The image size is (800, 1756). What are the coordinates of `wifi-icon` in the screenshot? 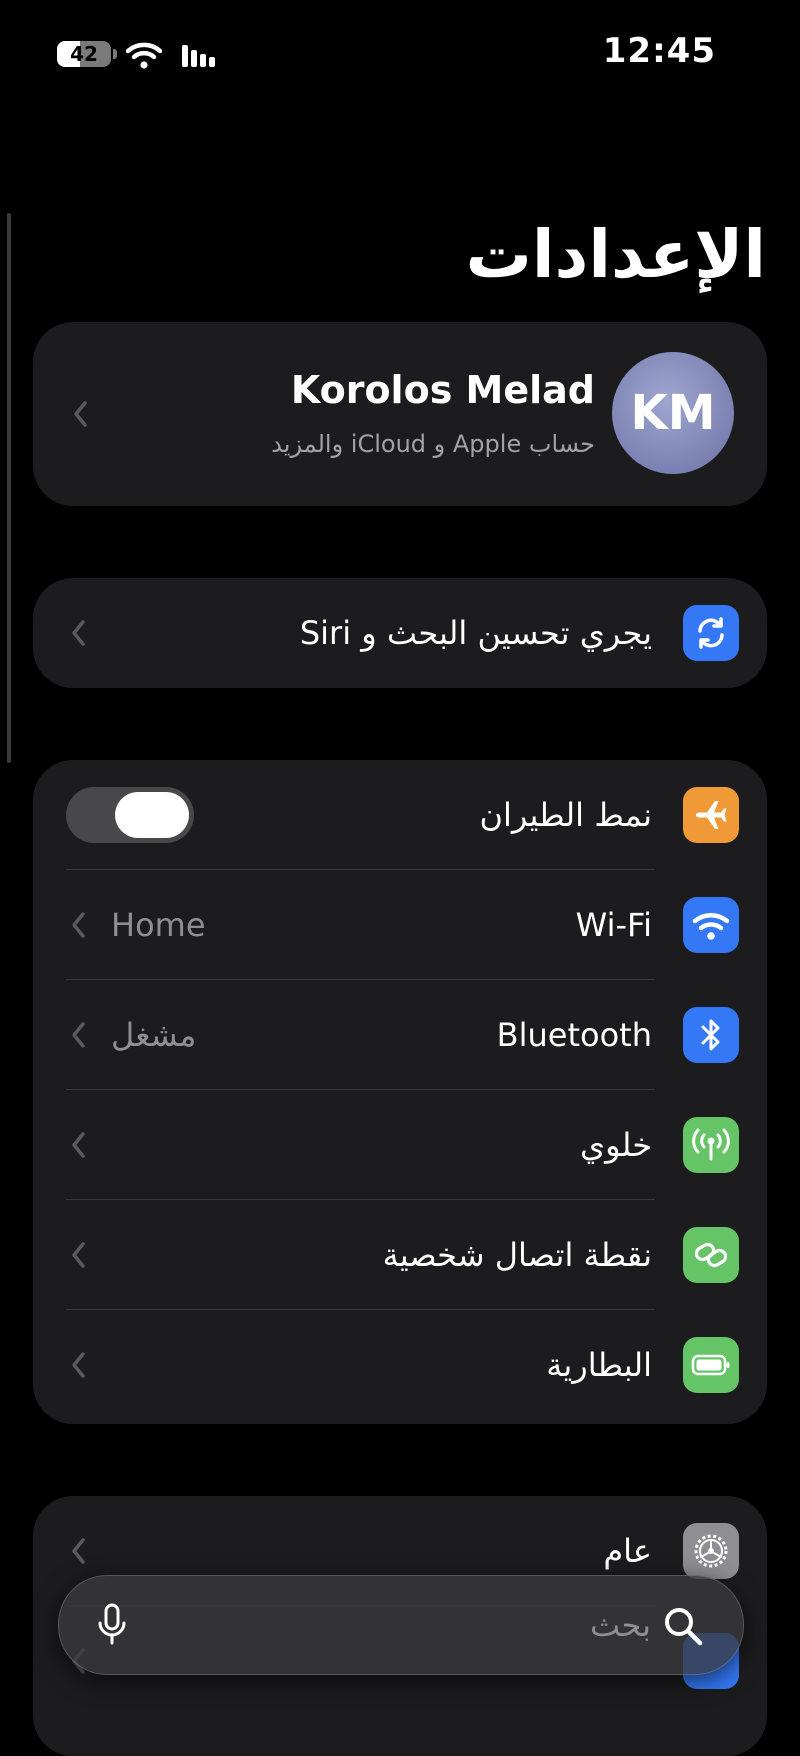 It's located at (711, 925).